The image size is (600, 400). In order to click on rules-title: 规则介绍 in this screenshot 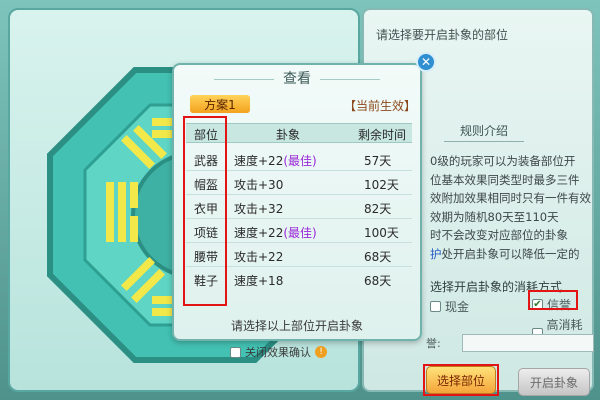, I will do `click(484, 132)`.